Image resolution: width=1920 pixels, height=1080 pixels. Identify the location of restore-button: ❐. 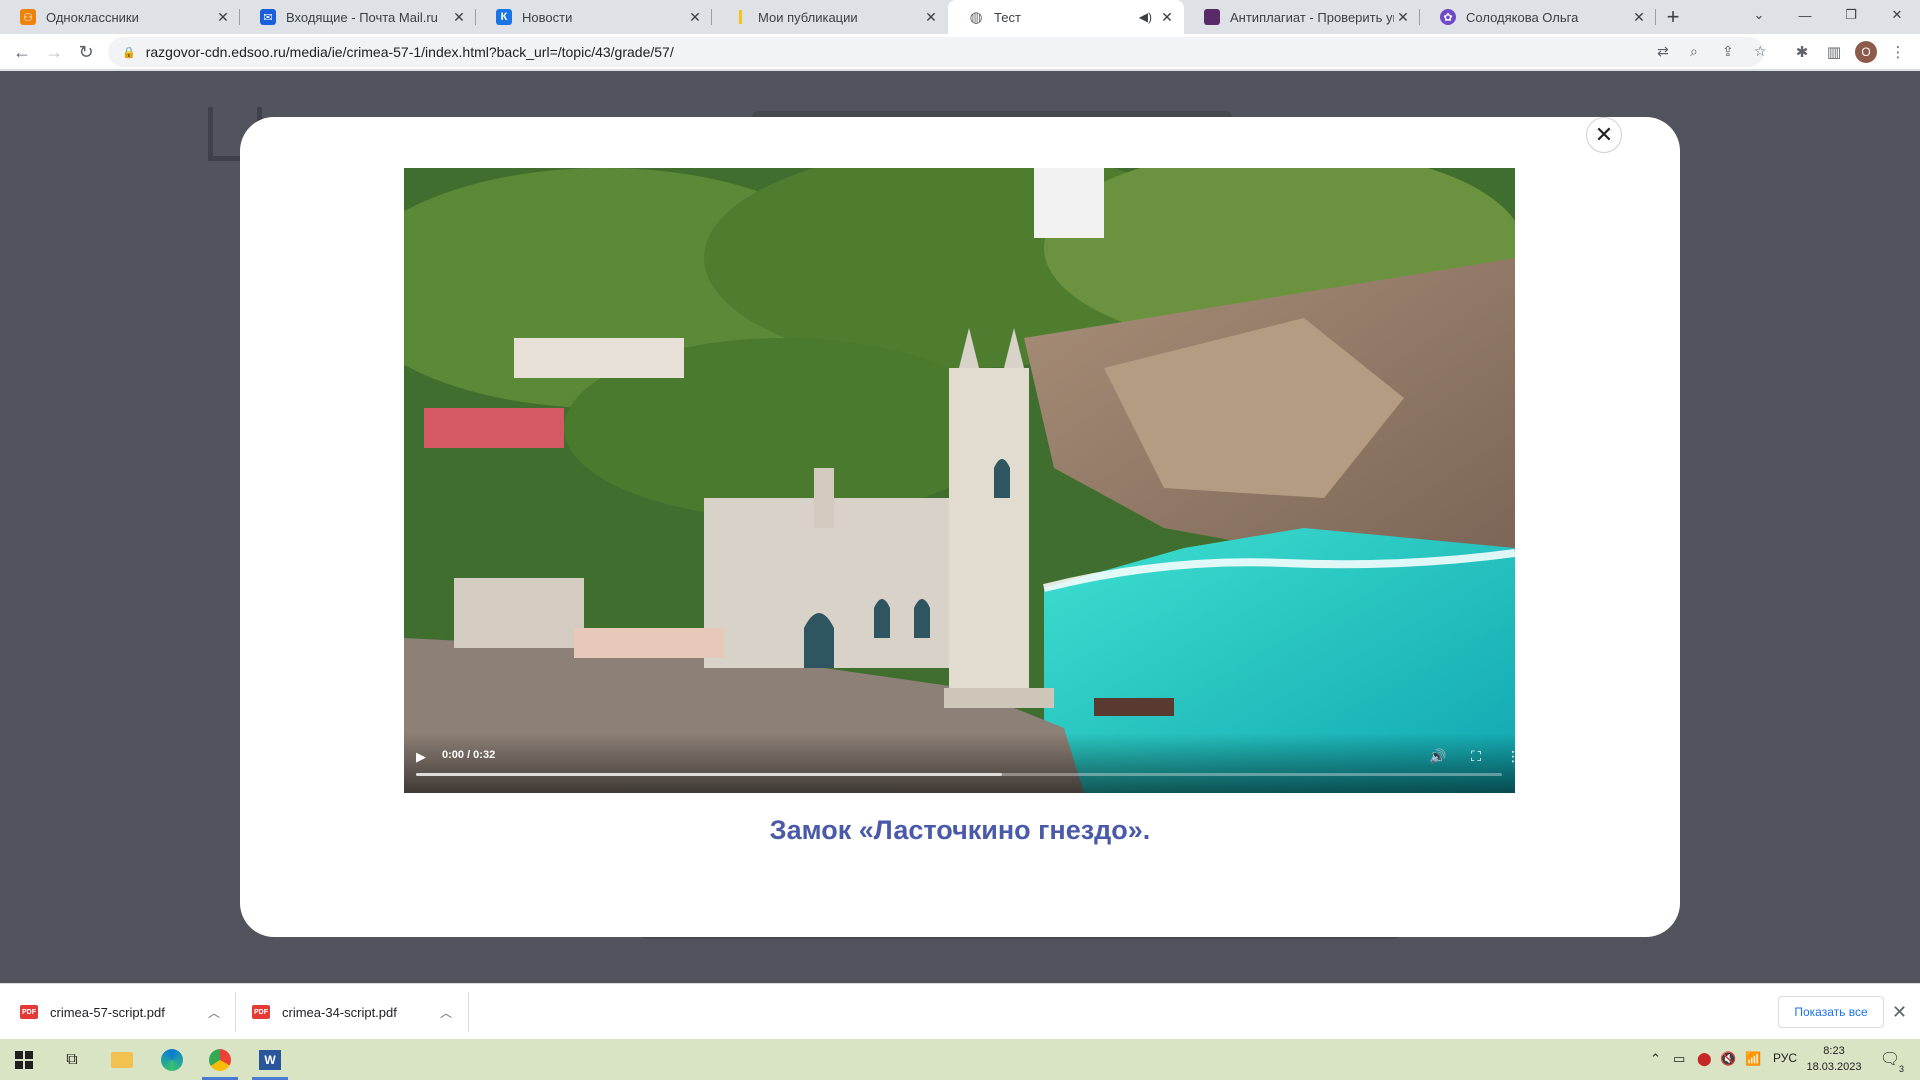
(1851, 15).